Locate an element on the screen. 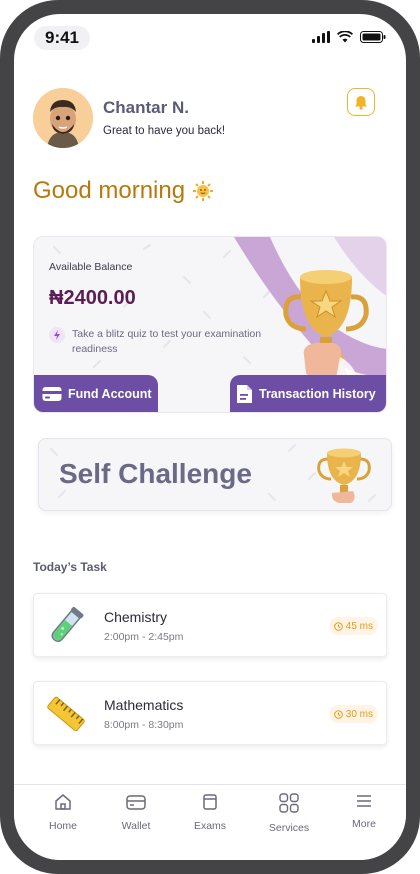  document-icon is located at coordinates (244, 393).